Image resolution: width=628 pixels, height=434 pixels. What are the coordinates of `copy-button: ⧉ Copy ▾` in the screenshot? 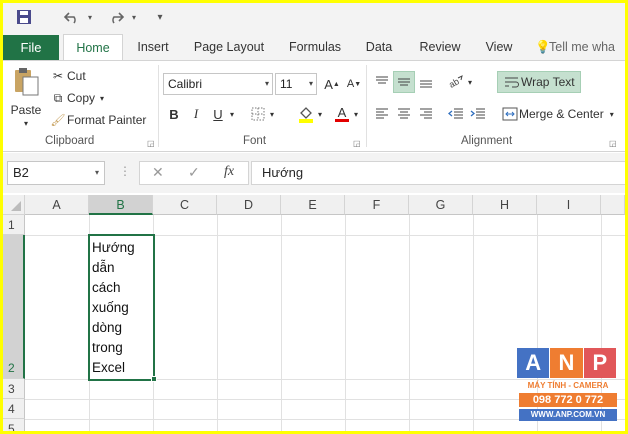 It's located at (76, 98).